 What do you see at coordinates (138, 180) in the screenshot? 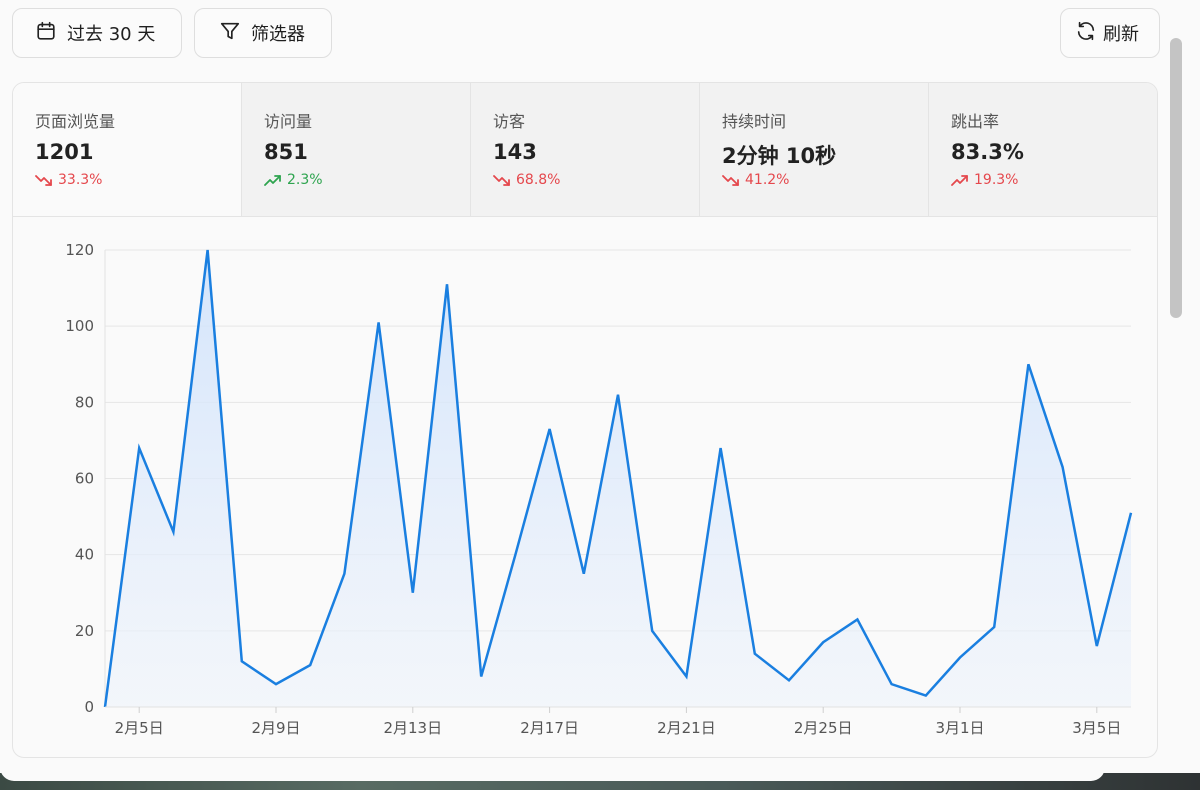
I see `stat-delta: 33.3%` at bounding box center [138, 180].